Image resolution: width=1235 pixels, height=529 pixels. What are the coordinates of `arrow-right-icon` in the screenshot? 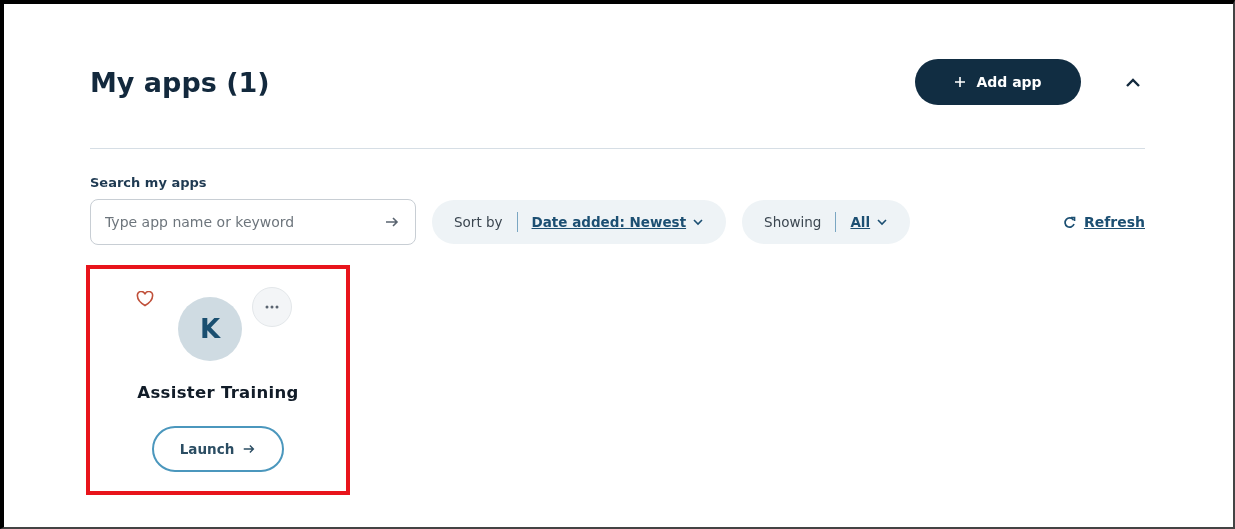 It's located at (249, 449).